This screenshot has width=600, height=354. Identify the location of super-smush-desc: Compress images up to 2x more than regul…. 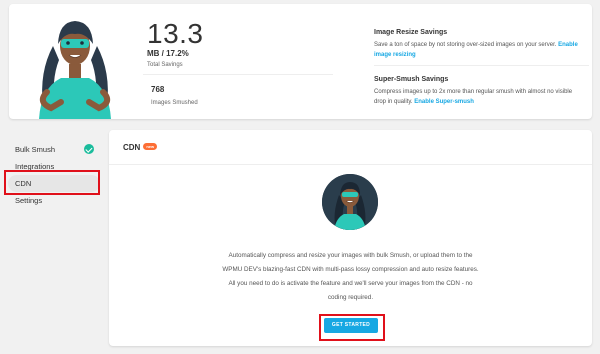
(479, 97).